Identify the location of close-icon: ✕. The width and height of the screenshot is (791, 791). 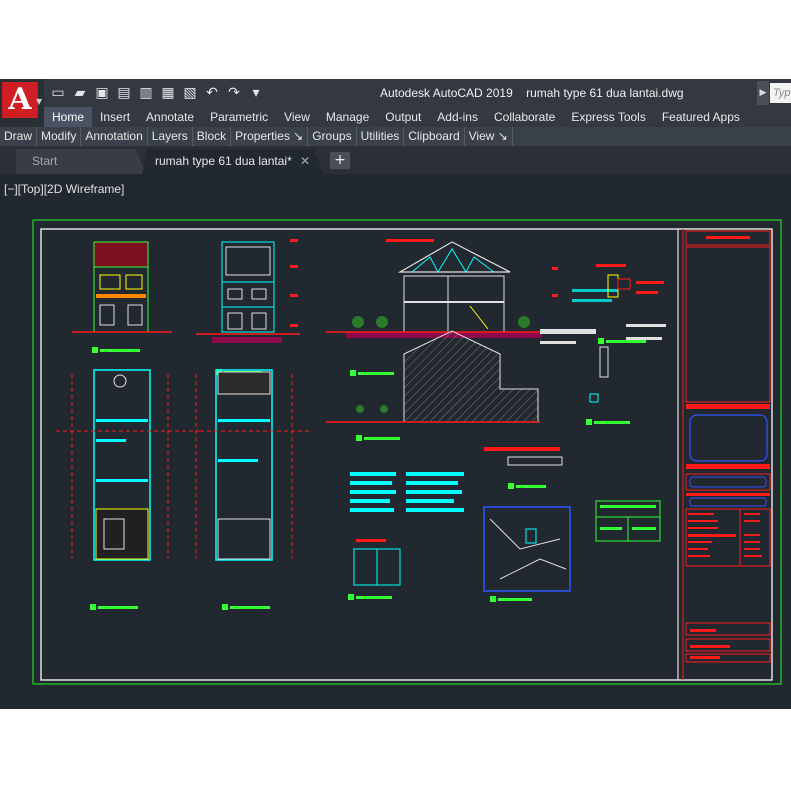
(305, 161).